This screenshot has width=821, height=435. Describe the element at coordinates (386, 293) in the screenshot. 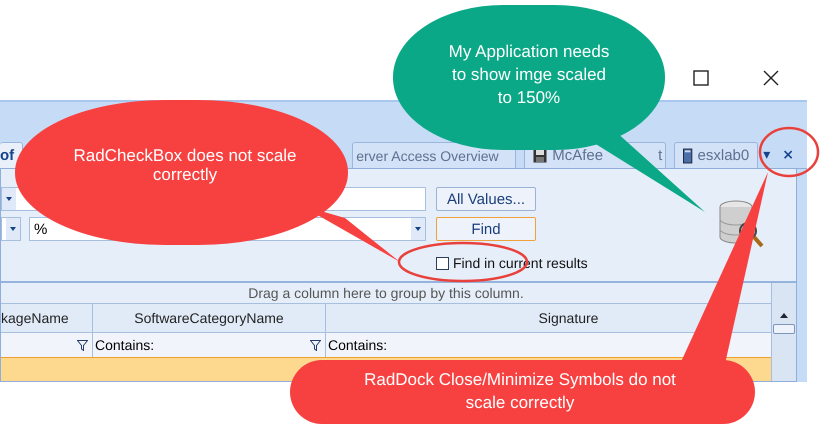

I see `group-panel-hint: Drag a column here to group by this column.` at that location.